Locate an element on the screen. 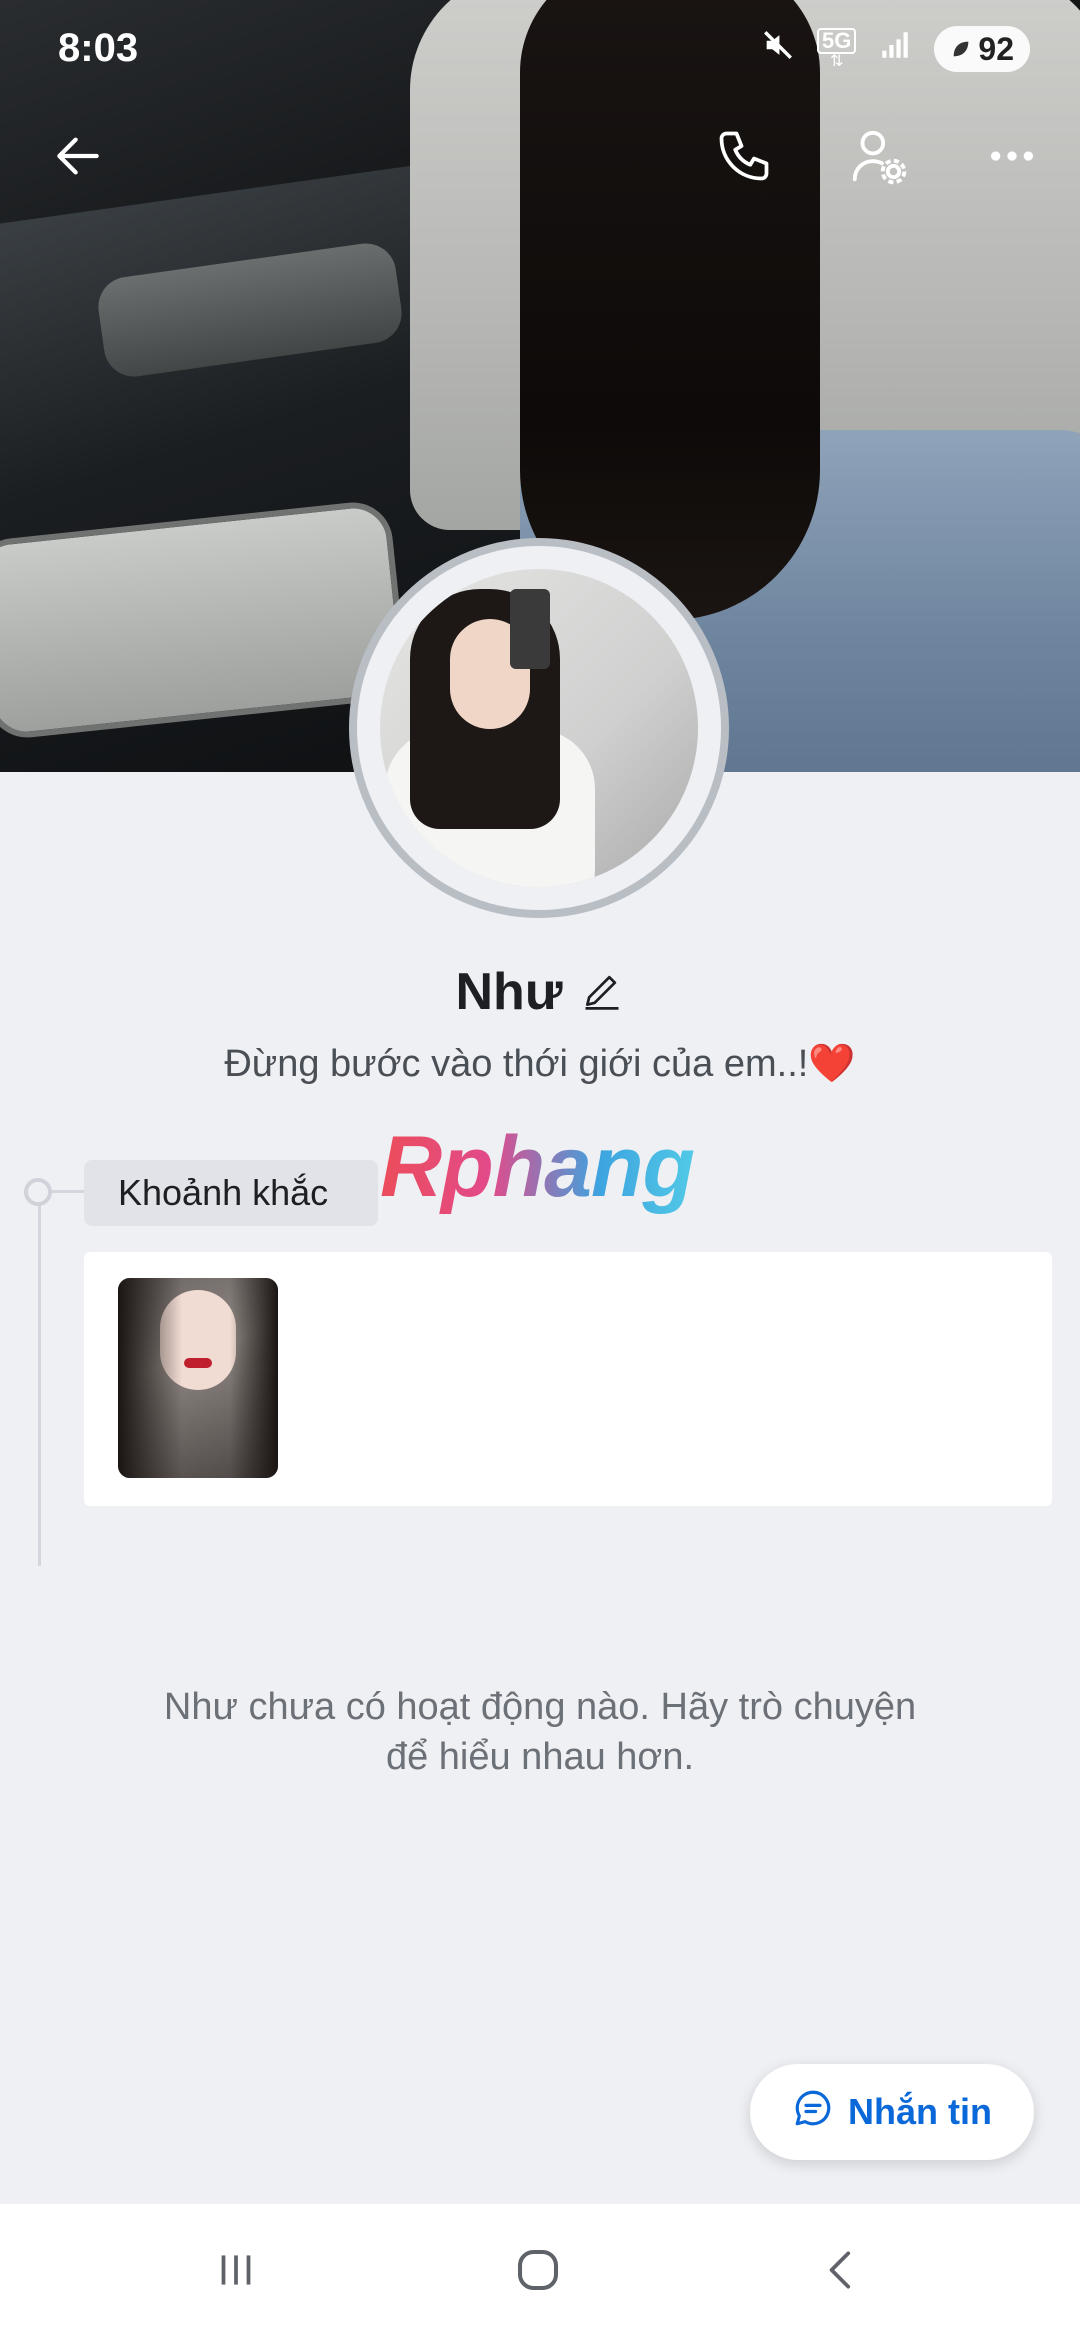 This screenshot has width=1080, height=2340. bio-text: Đừng bước vào thới giới của em..! is located at coordinates (516, 1064).